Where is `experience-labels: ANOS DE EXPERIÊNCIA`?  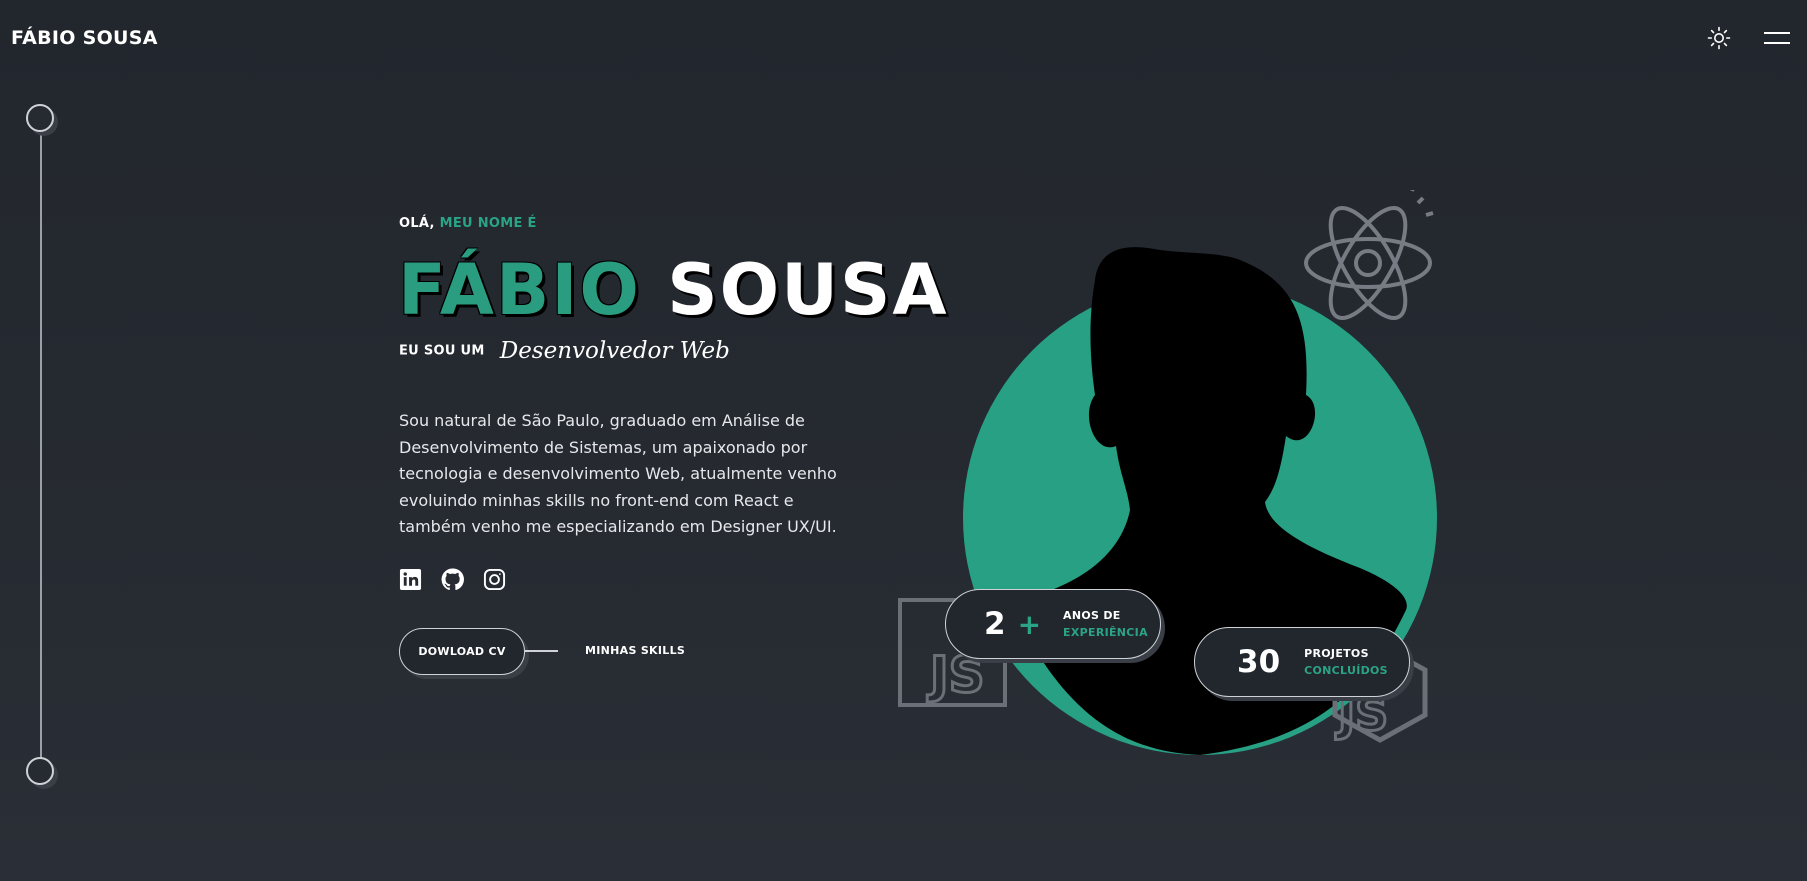 experience-labels: ANOS DE EXPERIÊNCIA is located at coordinates (1105, 624).